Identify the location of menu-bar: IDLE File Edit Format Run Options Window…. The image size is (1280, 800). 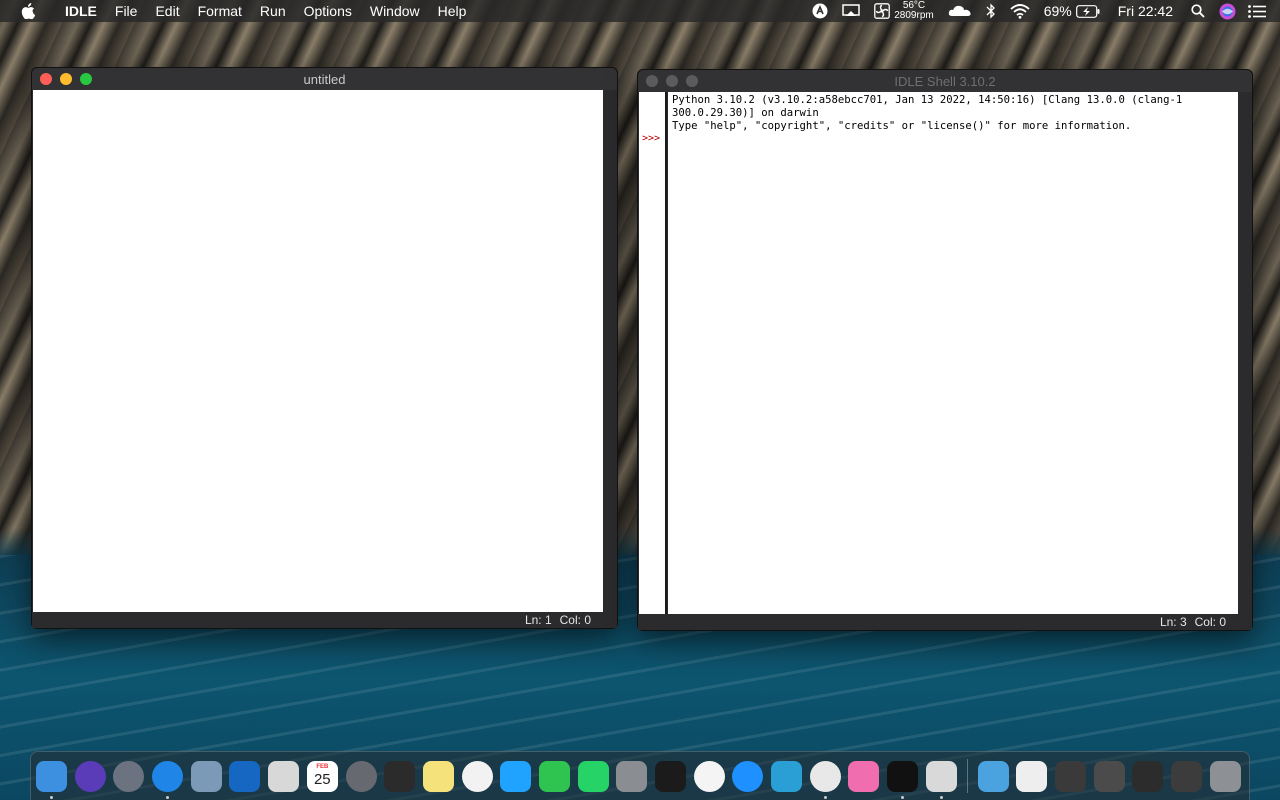
(640, 11).